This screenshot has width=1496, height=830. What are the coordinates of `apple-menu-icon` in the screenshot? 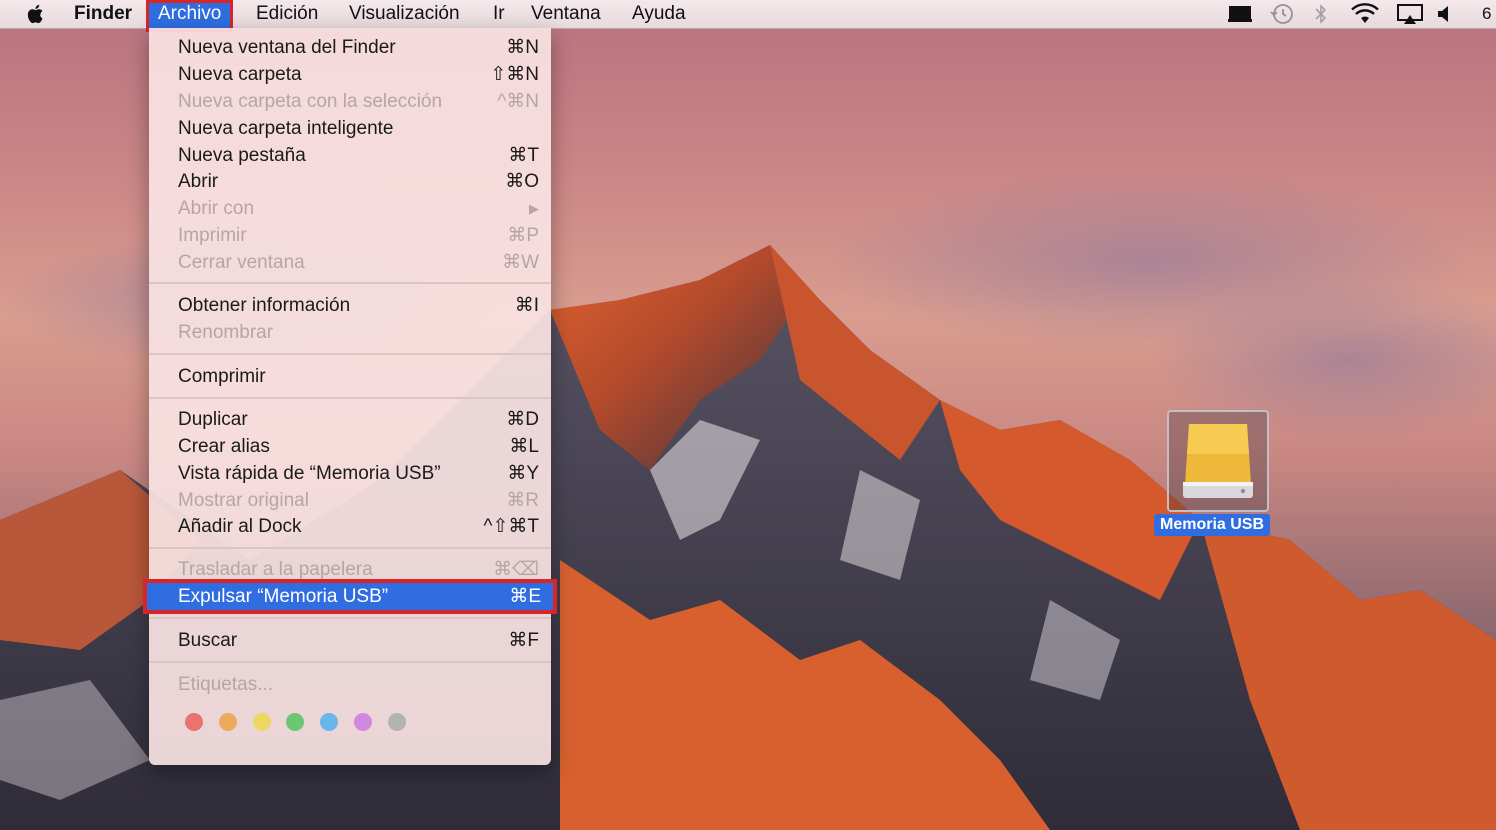 It's located at (37, 14).